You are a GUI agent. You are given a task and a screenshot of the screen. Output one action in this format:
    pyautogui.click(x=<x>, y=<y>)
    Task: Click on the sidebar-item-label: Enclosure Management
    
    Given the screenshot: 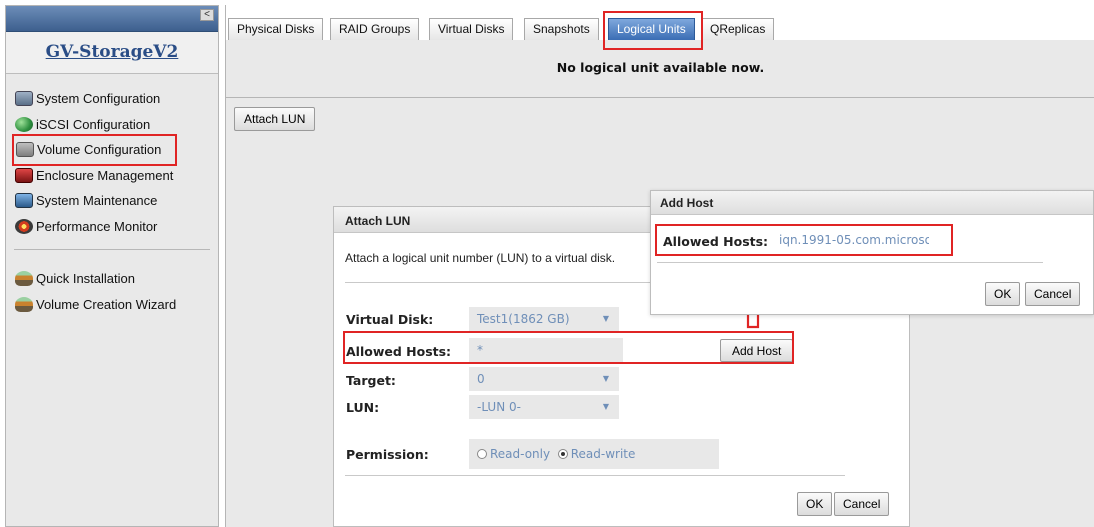 What is the action you would take?
    pyautogui.click(x=105, y=175)
    